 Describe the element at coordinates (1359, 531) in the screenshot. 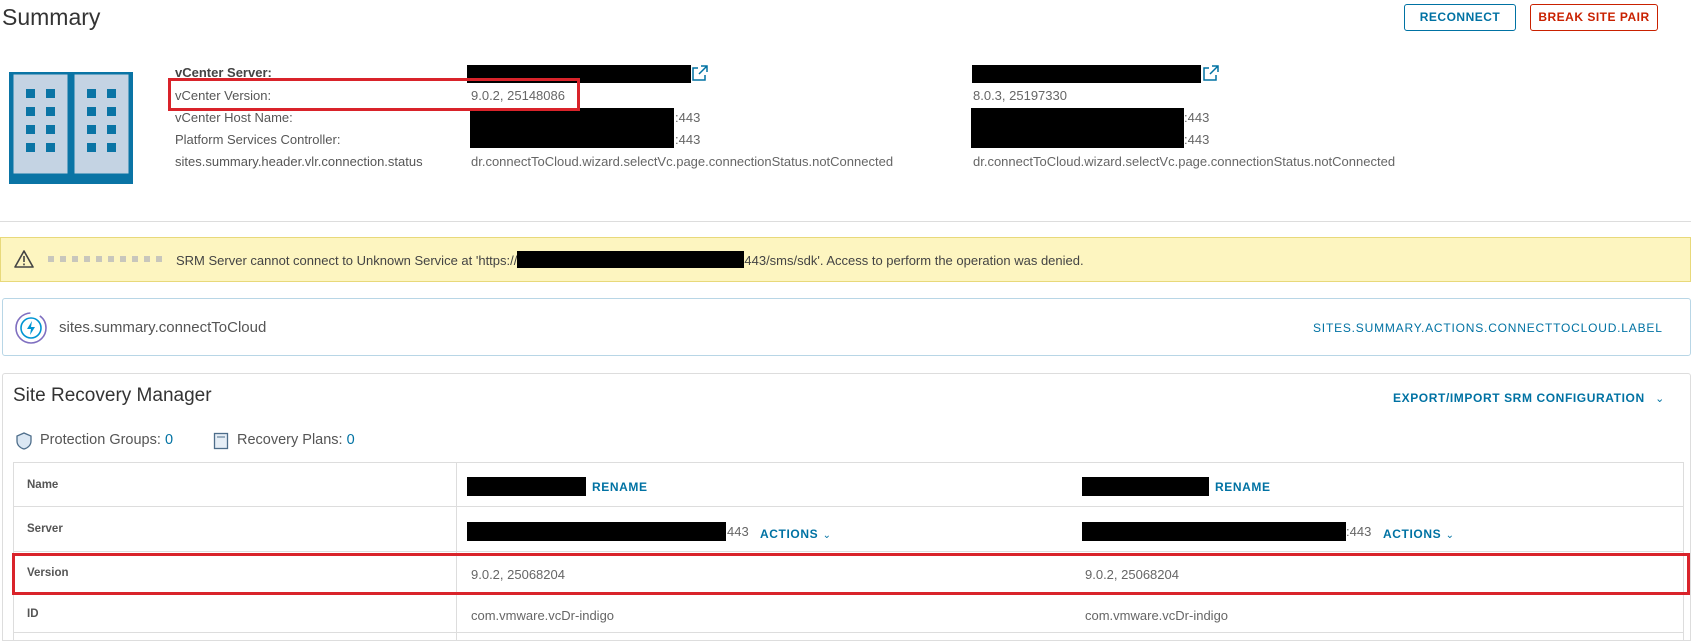

I see `remote-srm-server-port: :443` at that location.